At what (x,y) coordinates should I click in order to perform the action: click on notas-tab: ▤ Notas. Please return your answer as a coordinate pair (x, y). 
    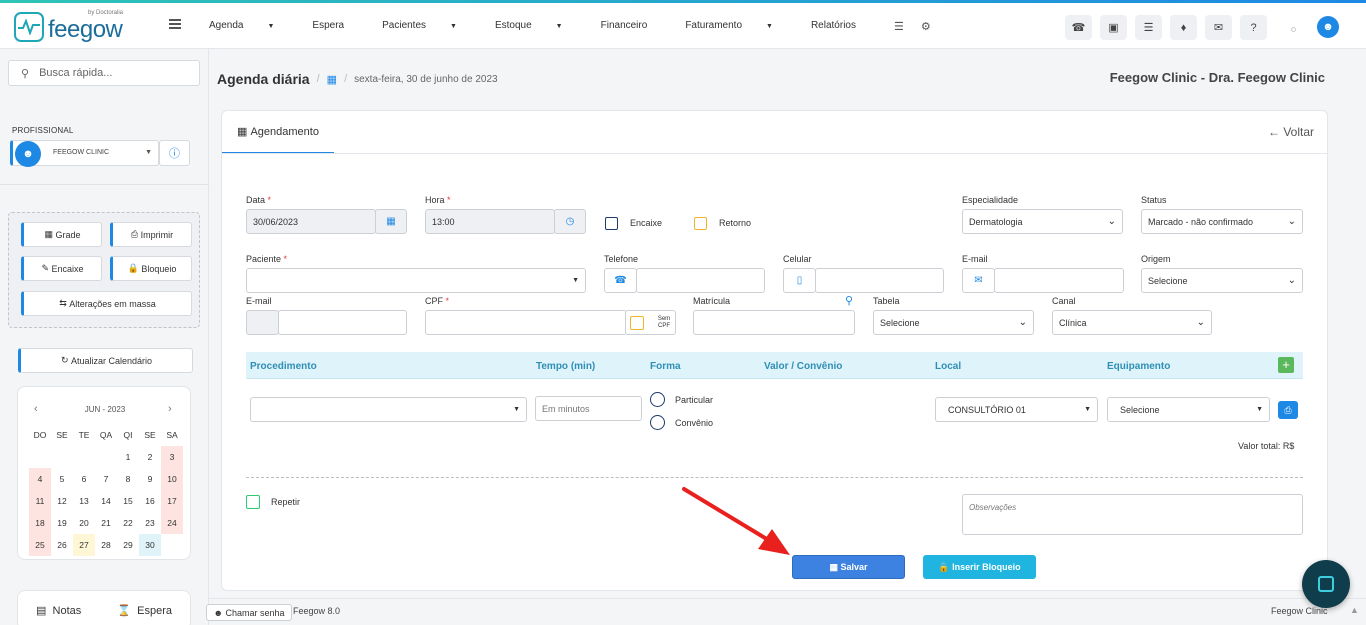
    Looking at the image, I should click on (58, 610).